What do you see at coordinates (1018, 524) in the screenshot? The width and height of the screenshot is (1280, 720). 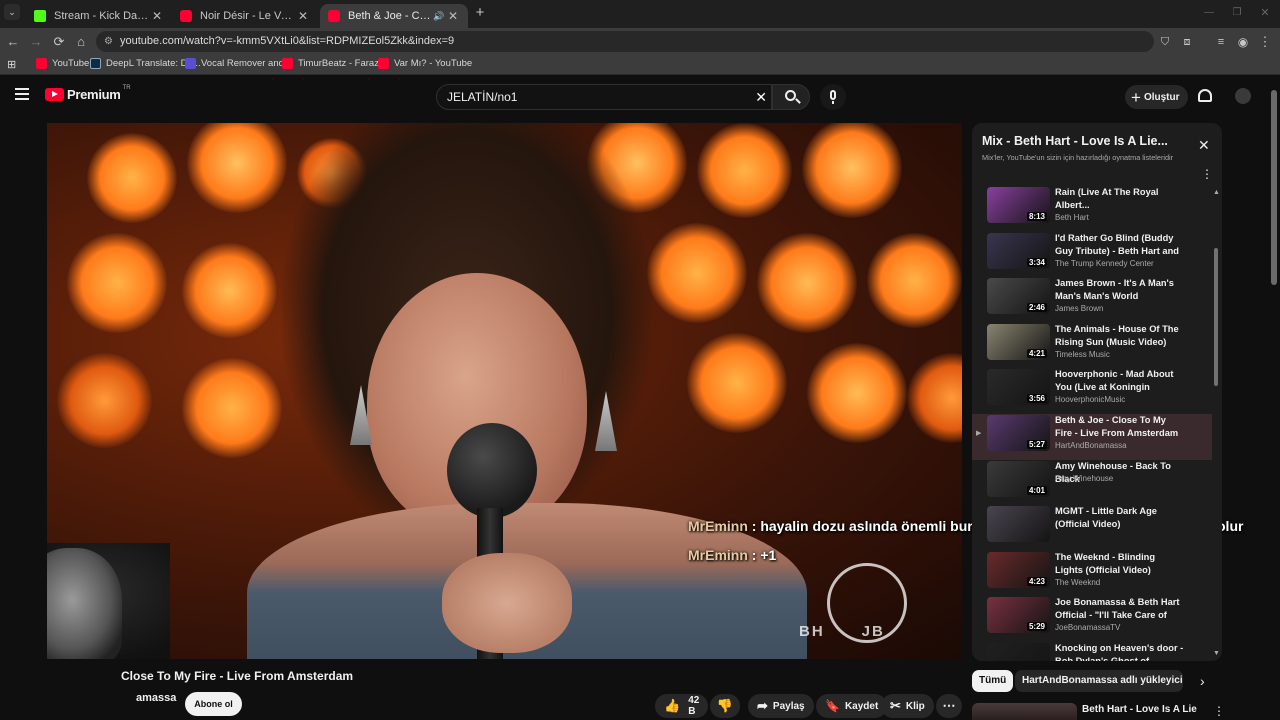 I see `video-thumbnail` at bounding box center [1018, 524].